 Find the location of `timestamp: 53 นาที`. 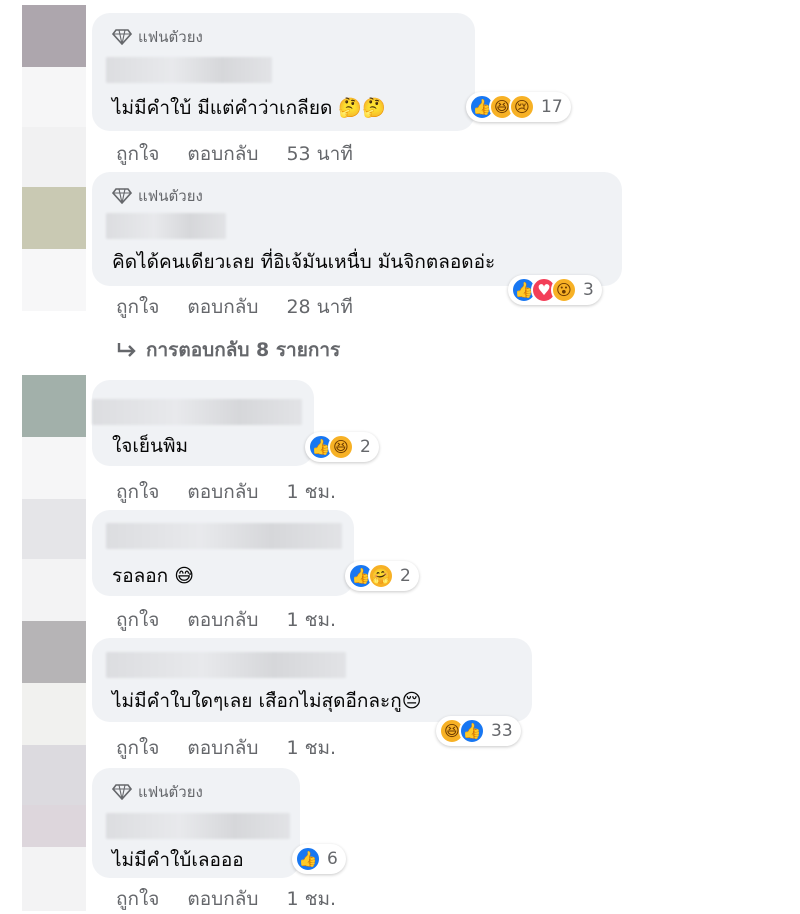

timestamp: 53 นาที is located at coordinates (319, 154).